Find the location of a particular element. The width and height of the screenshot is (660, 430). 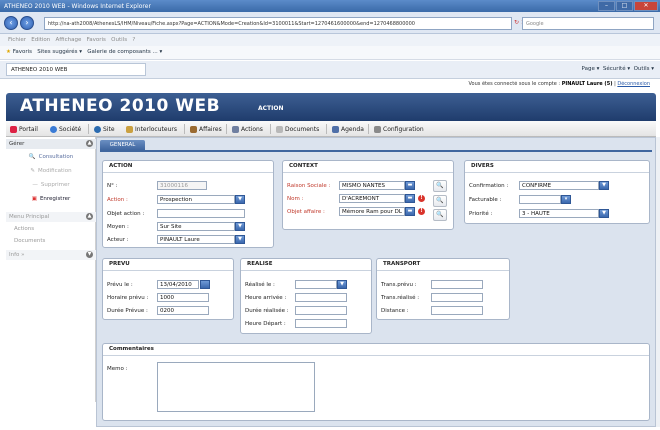

back-icon: ‹ is located at coordinates (11, 23).